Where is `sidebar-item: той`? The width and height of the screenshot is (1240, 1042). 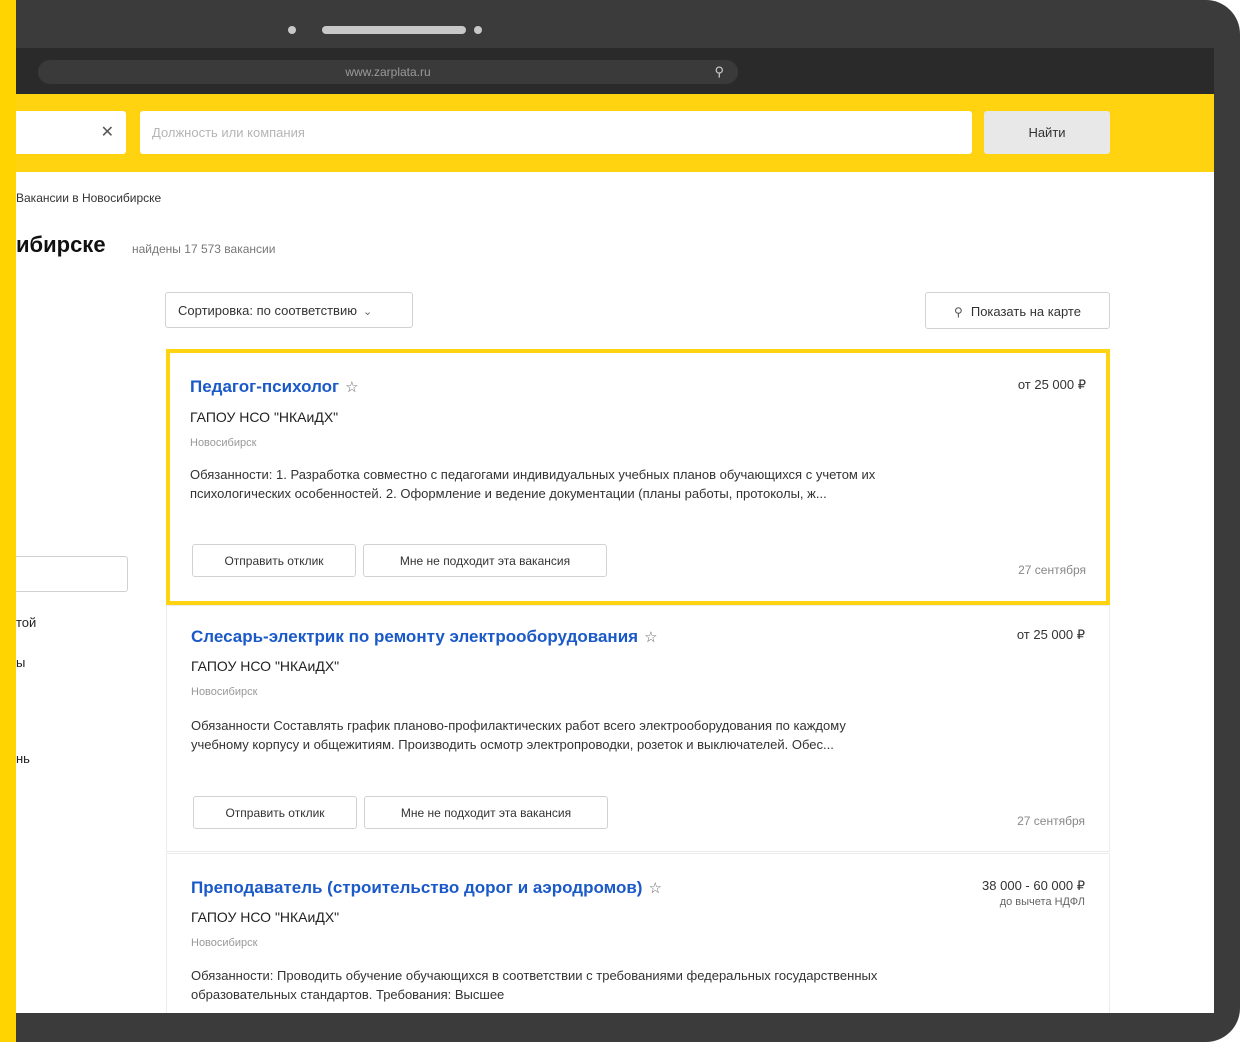
sidebar-item: той is located at coordinates (26, 622).